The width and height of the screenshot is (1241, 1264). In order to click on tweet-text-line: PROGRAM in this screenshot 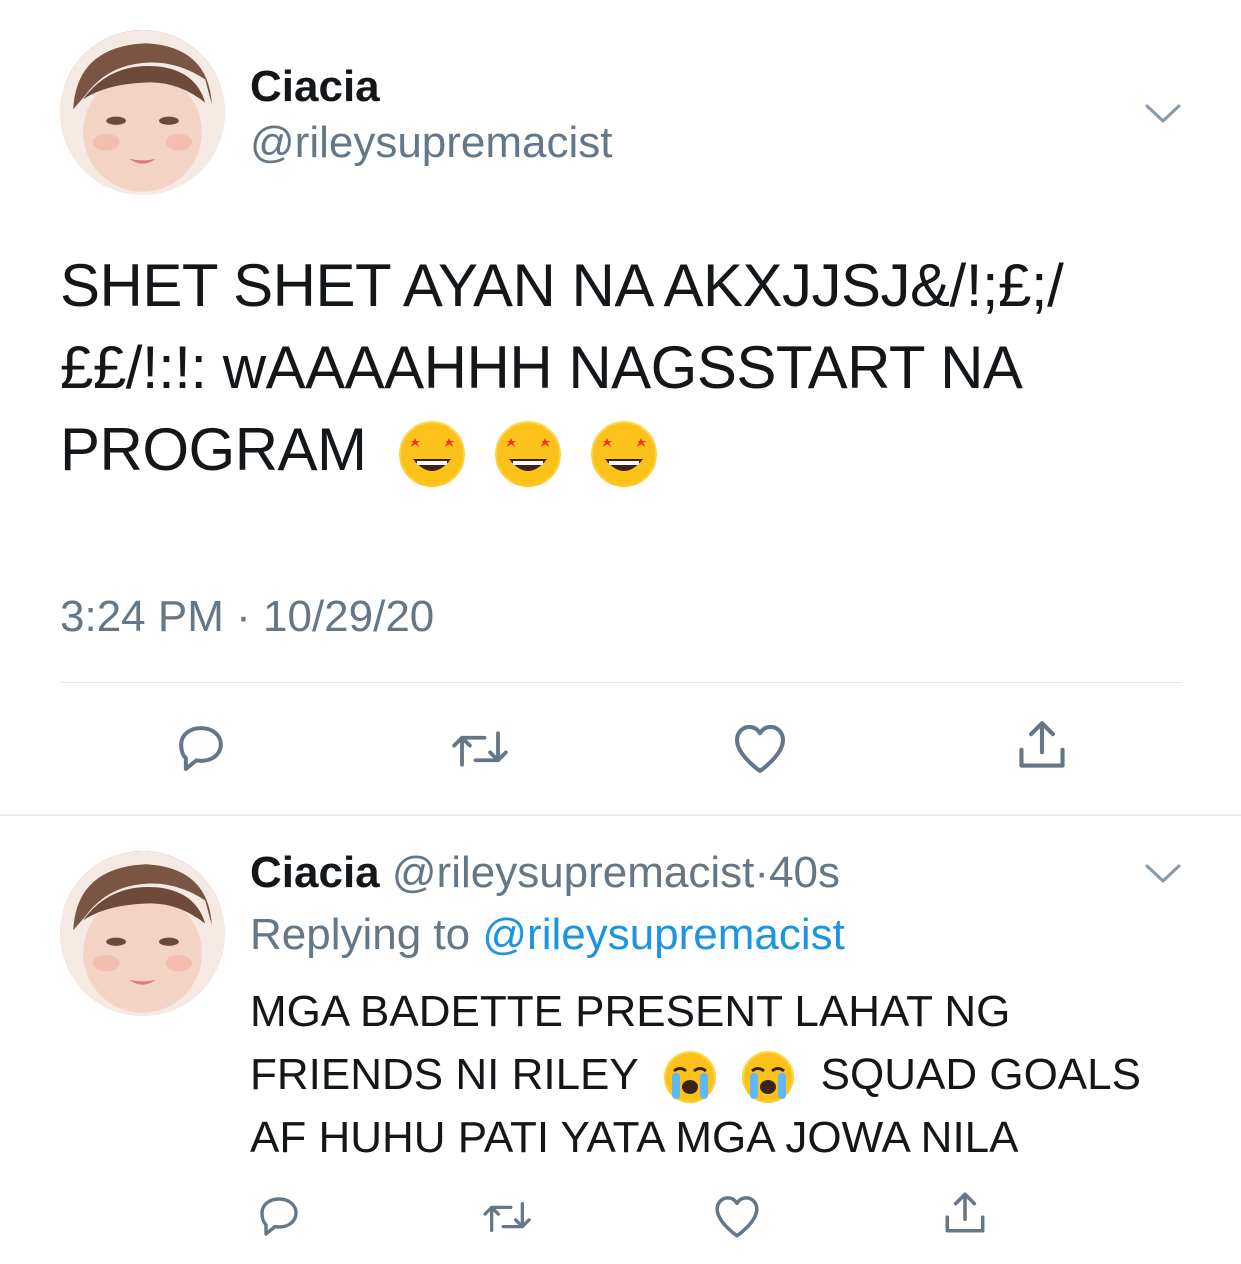, I will do `click(630, 450)`.